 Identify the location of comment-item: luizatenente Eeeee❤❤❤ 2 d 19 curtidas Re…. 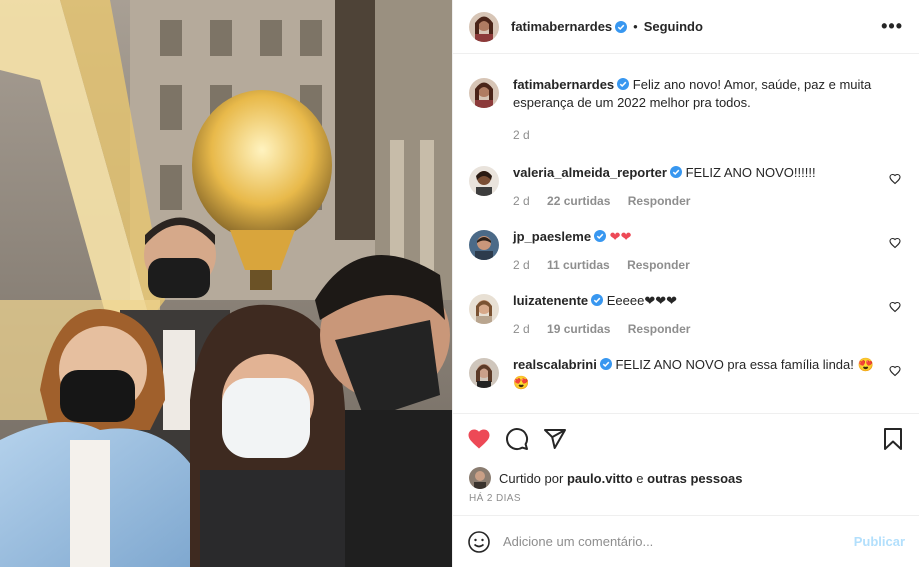
(686, 315).